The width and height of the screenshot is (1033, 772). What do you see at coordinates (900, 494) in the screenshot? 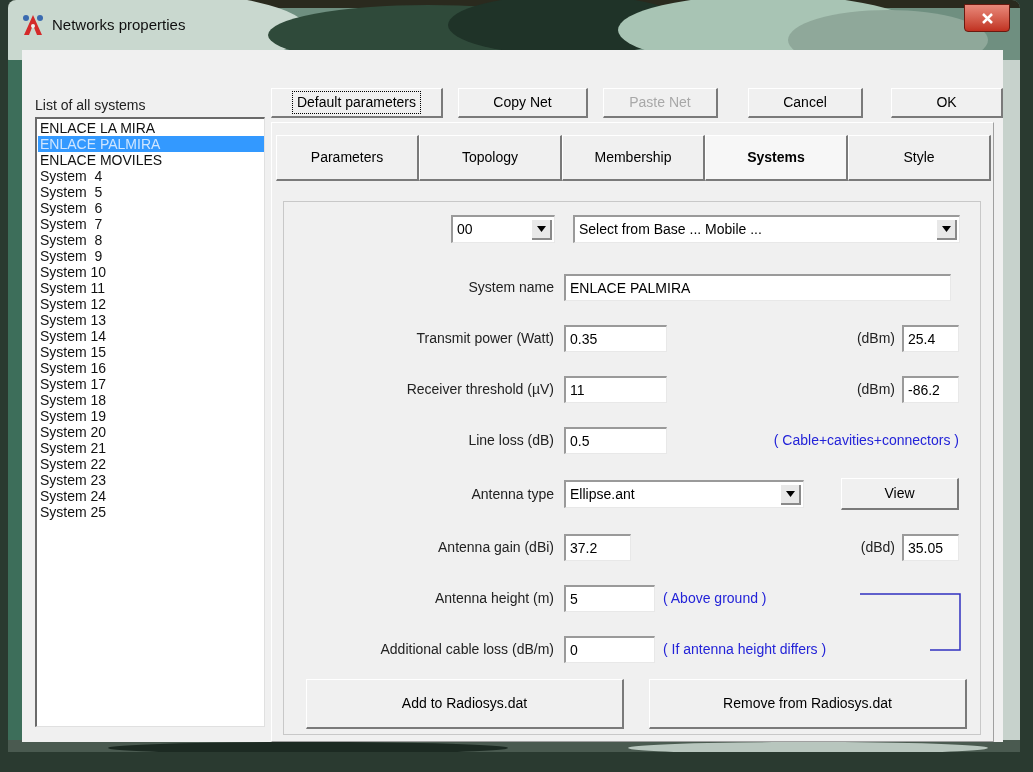
I see `view-button: View` at bounding box center [900, 494].